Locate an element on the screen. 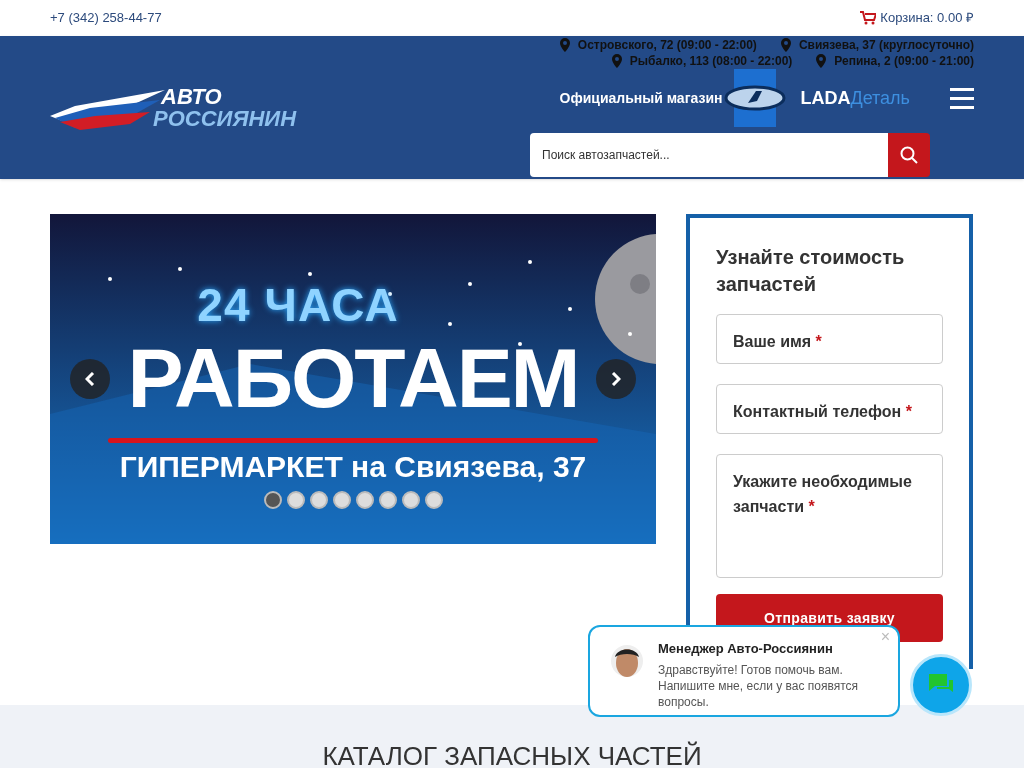 Image resolution: width=1024 pixels, height=768 pixels. menu-button is located at coordinates (962, 98).